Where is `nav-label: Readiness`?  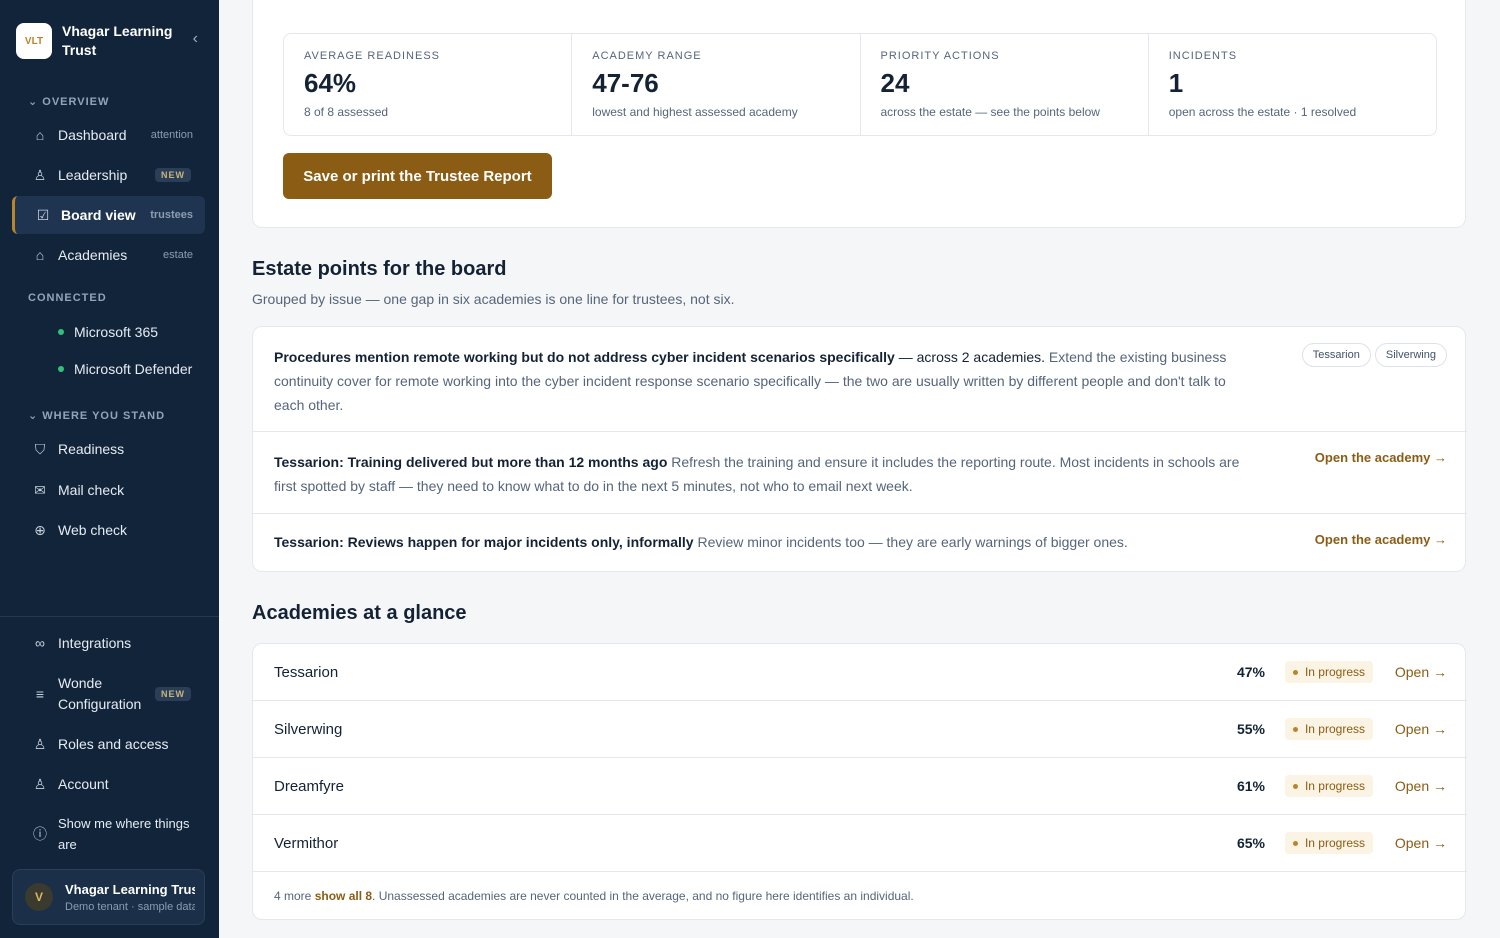
nav-label: Readiness is located at coordinates (91, 449).